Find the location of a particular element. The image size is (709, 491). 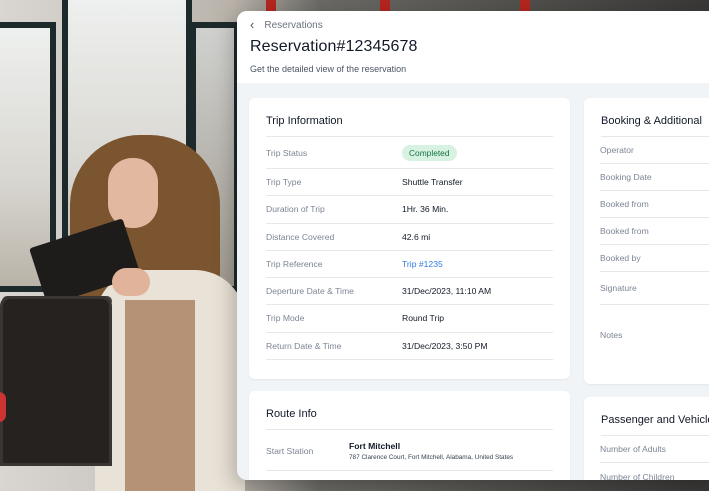

station-name: Fort Mitchell is located at coordinates (375, 445).